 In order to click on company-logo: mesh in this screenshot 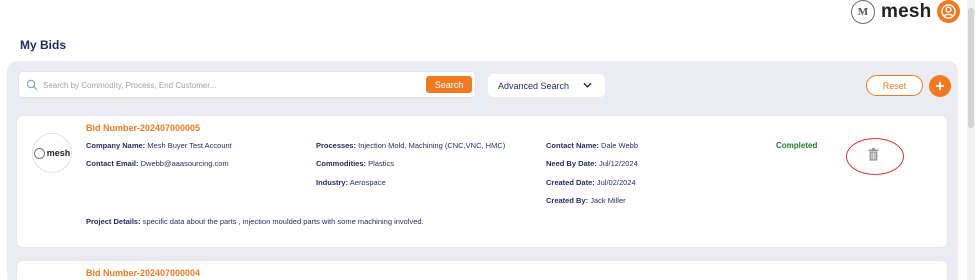, I will do `click(52, 153)`.